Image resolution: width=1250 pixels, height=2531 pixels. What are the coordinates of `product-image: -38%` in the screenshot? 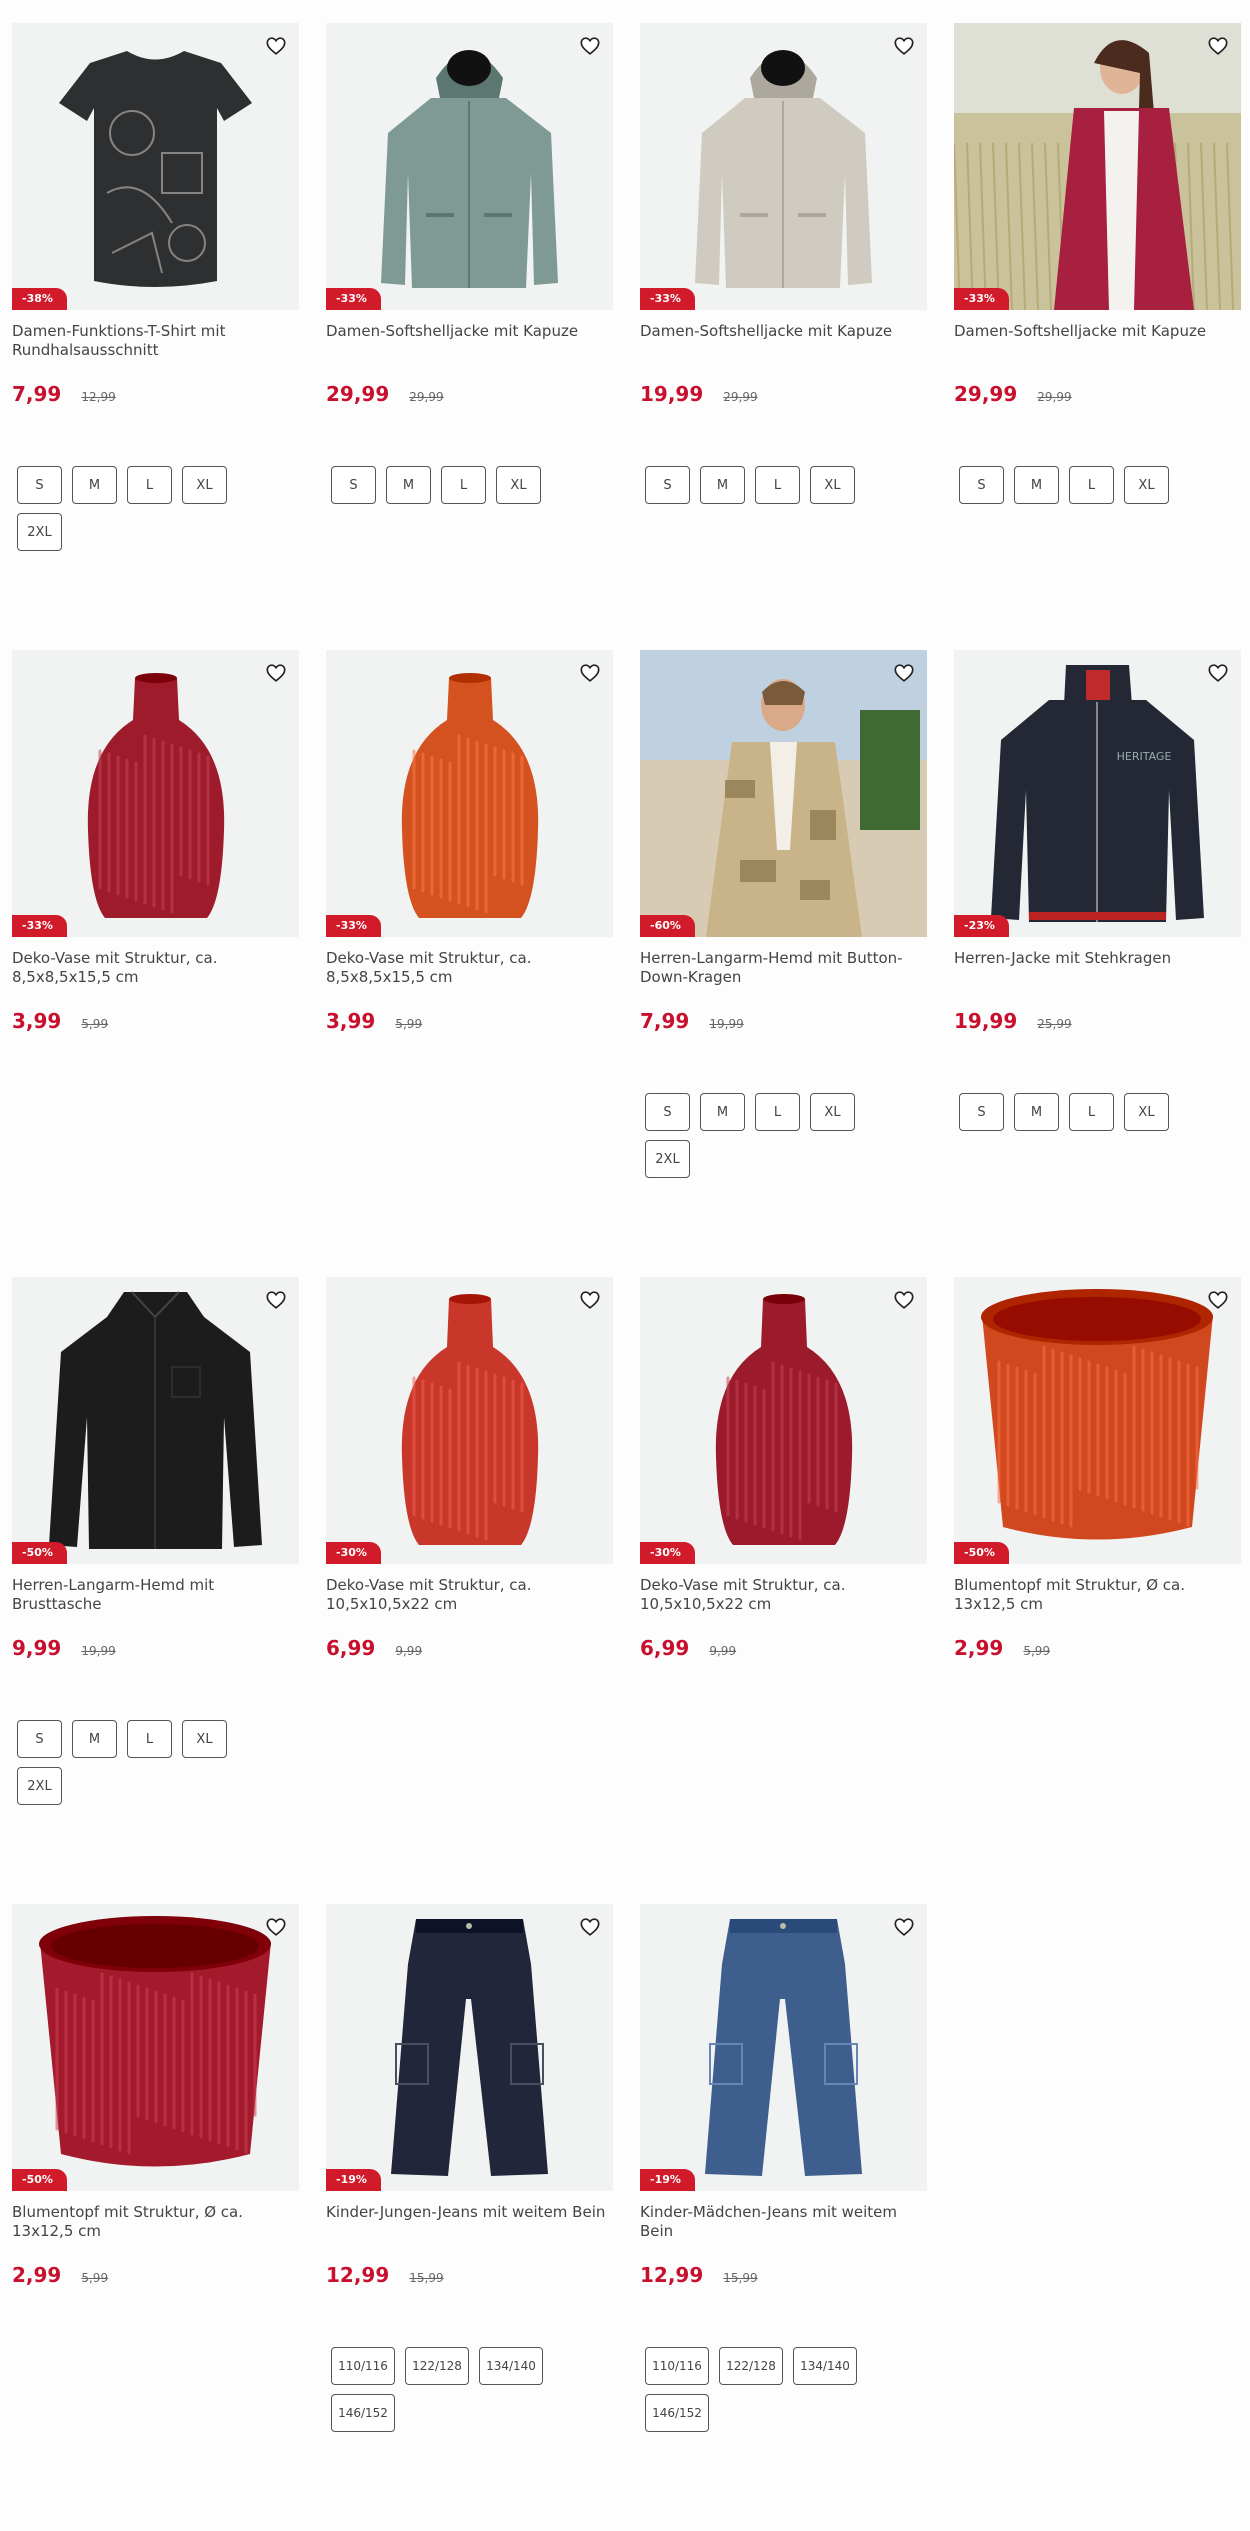 It's located at (155, 166).